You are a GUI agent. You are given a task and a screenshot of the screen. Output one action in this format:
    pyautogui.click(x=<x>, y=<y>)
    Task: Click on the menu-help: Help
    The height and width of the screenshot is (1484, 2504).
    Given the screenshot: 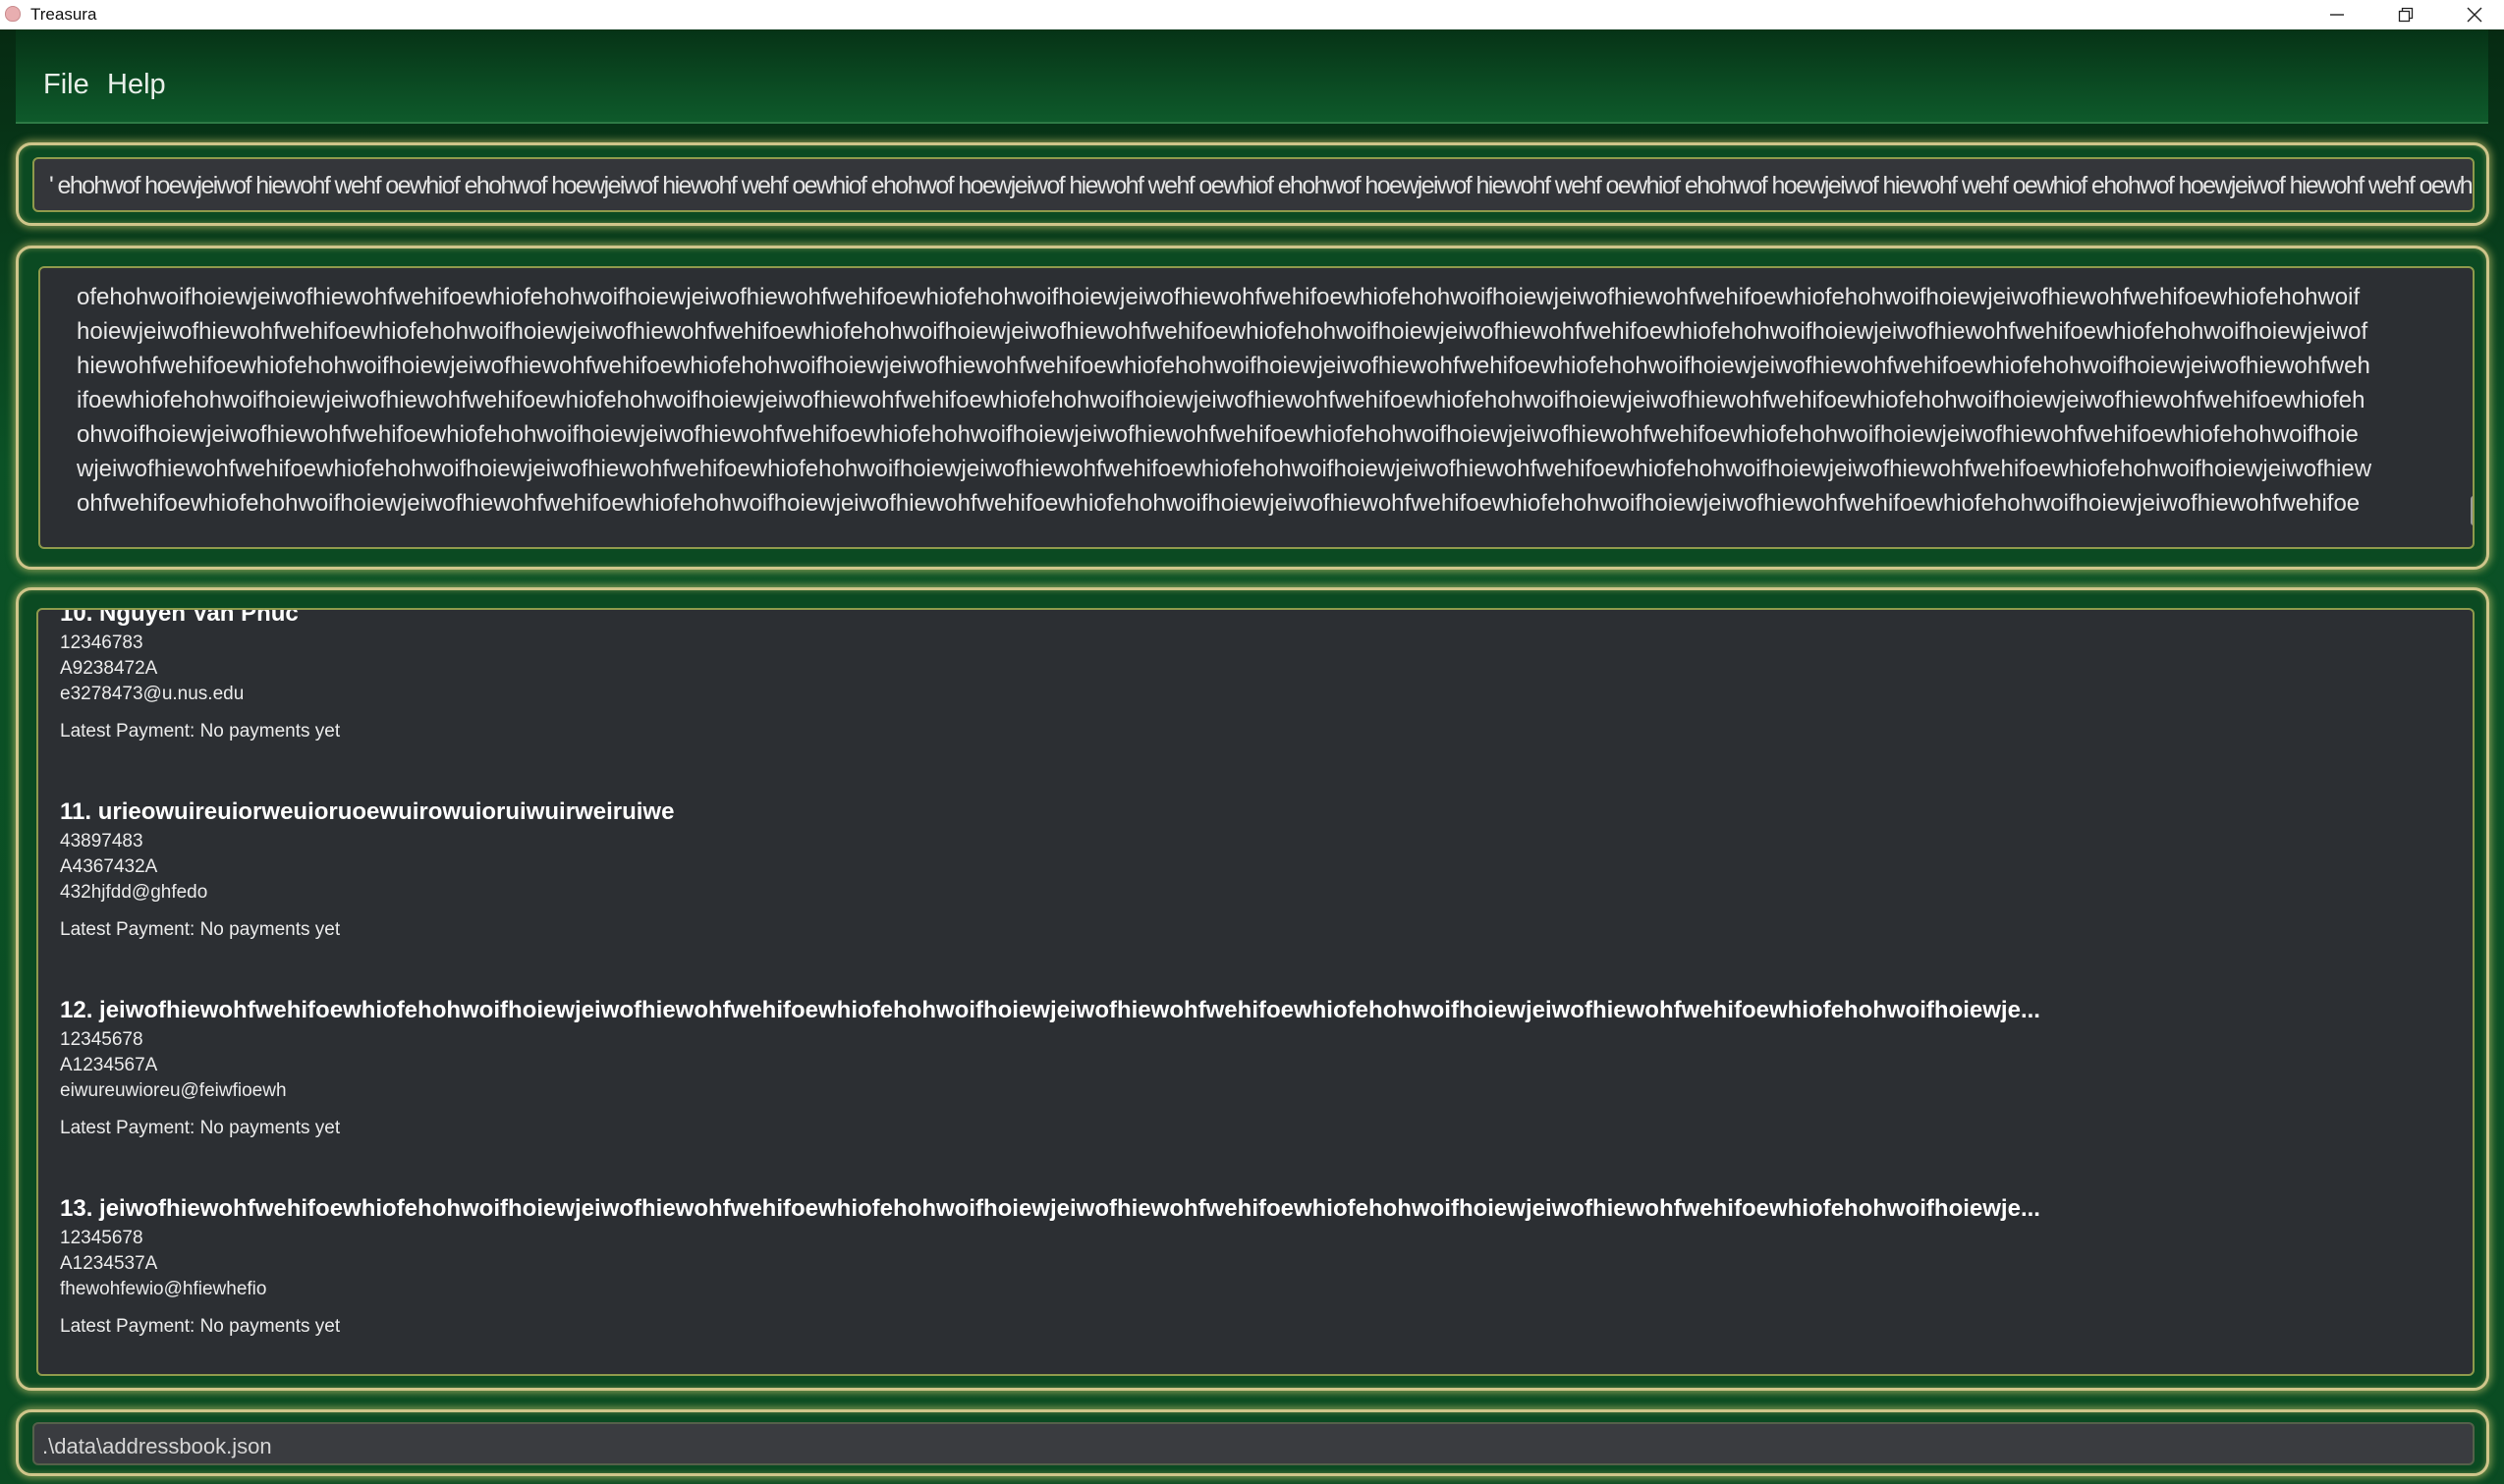 What is the action you would take?
    pyautogui.click(x=136, y=85)
    